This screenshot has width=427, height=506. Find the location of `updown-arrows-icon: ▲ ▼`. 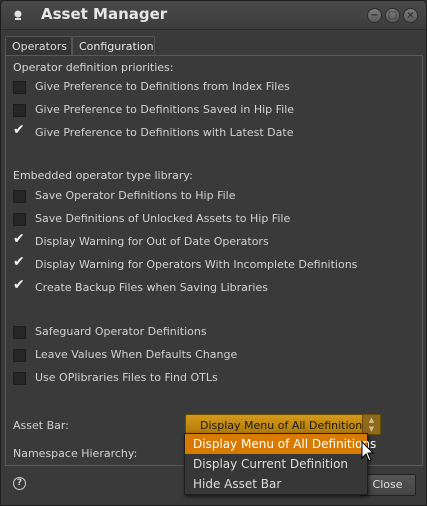

updown-arrows-icon: ▲ ▼ is located at coordinates (371, 424).